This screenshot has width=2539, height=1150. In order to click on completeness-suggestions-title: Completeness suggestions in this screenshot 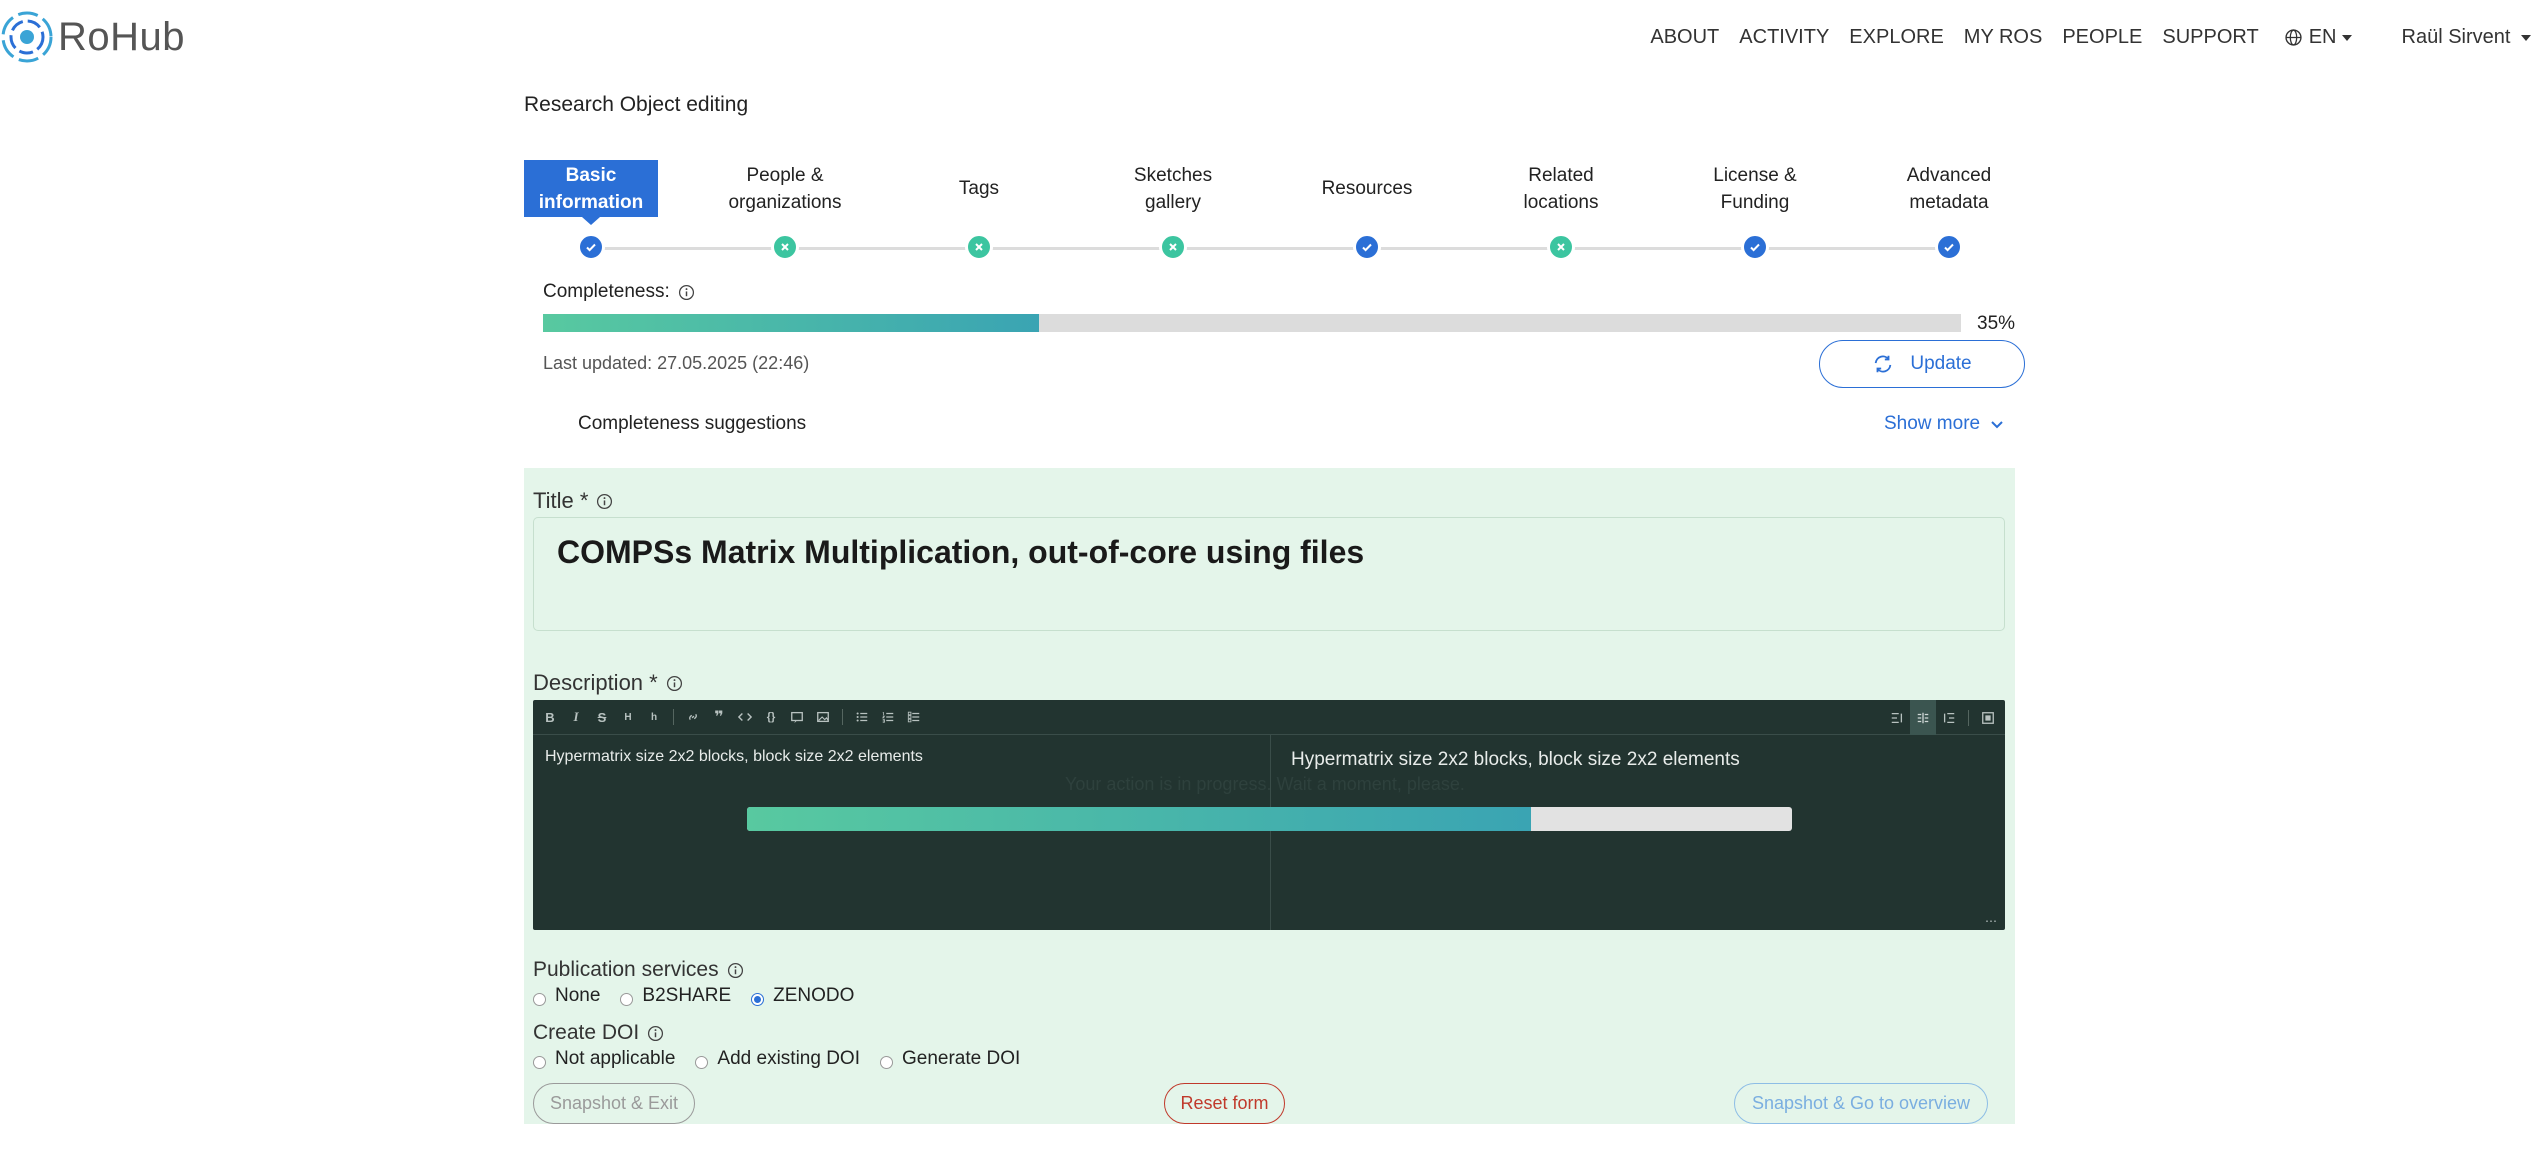, I will do `click(692, 423)`.